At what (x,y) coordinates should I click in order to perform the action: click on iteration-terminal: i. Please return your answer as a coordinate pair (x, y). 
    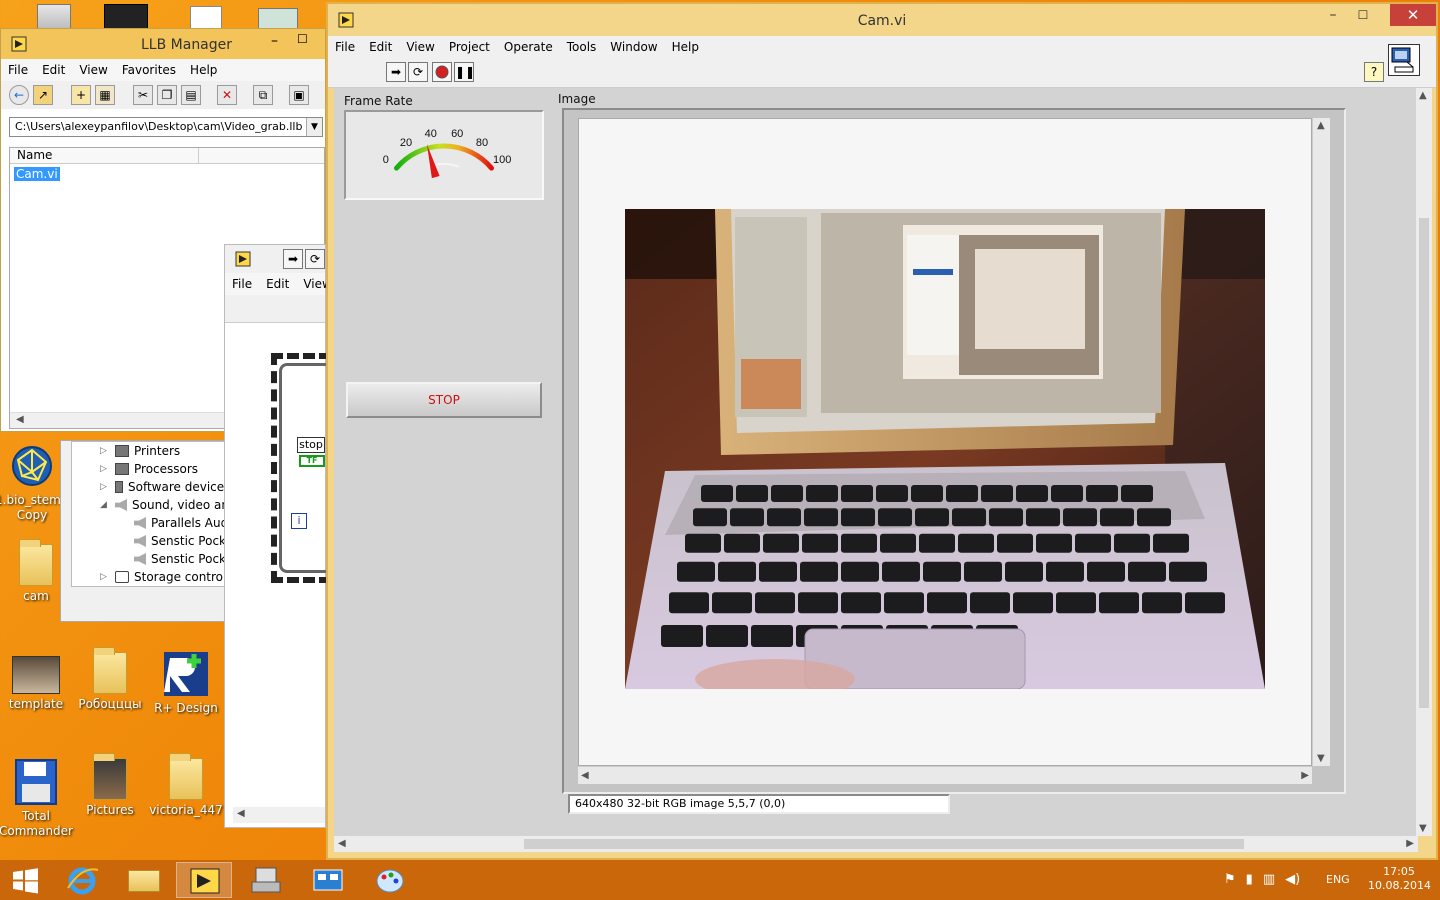
    Looking at the image, I should click on (299, 521).